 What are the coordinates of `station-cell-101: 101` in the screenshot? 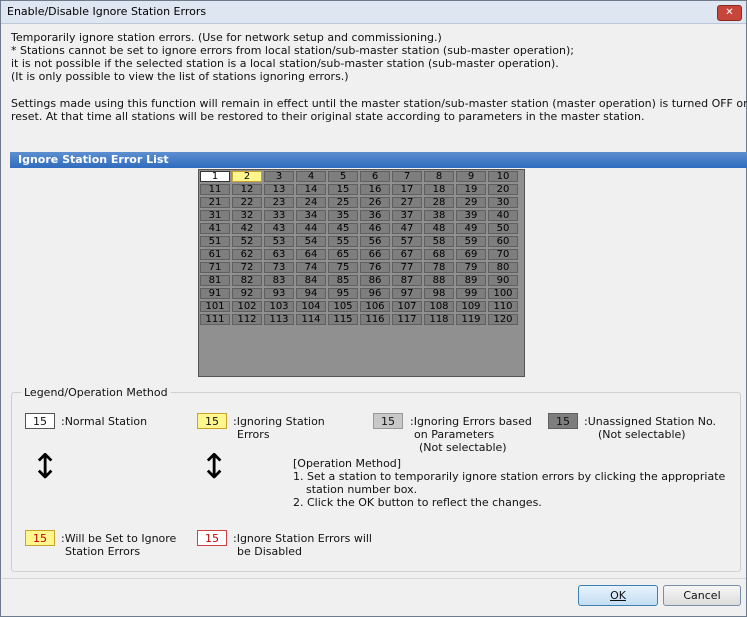 It's located at (215, 306).